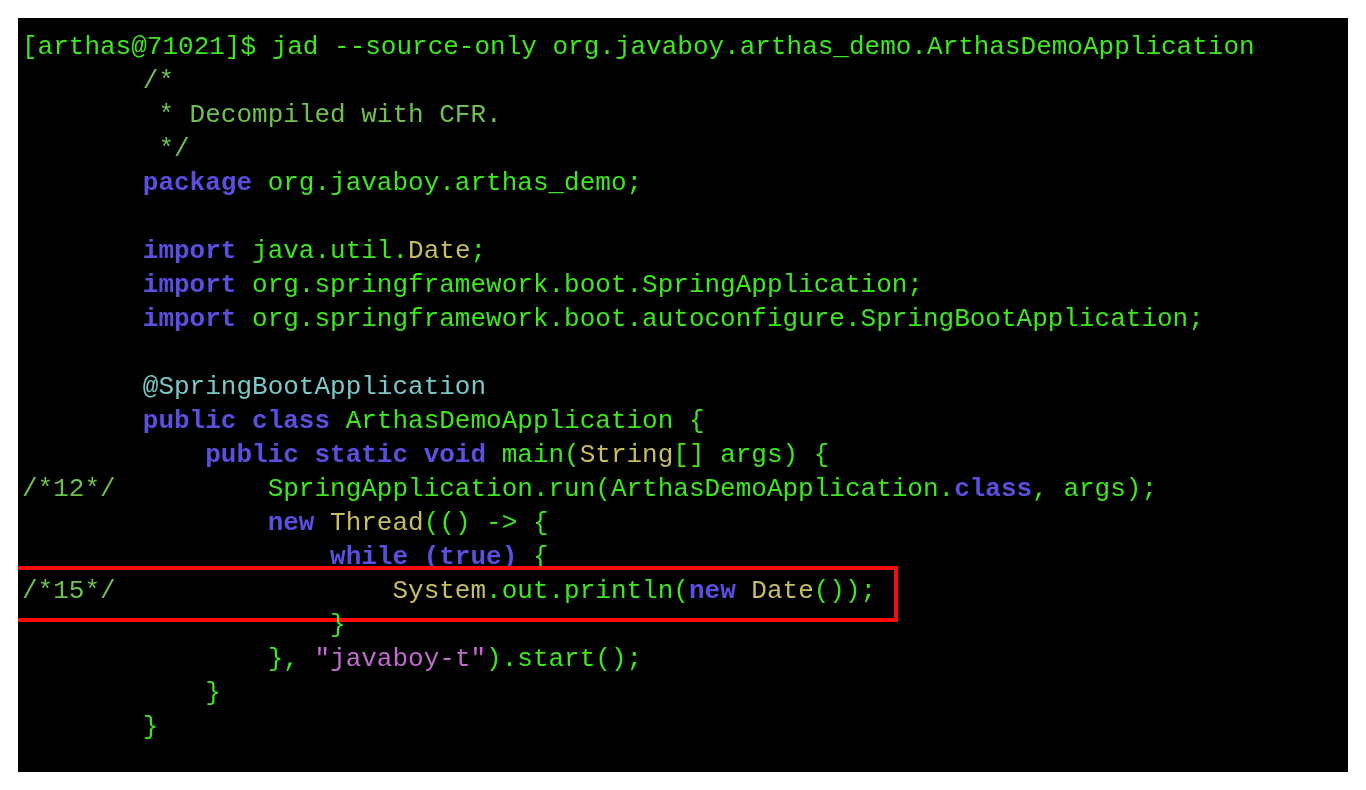 The width and height of the screenshot is (1366, 790). Describe the element at coordinates (517, 455) in the screenshot. I see `code-line: public static void main(String[] args) {` at that location.